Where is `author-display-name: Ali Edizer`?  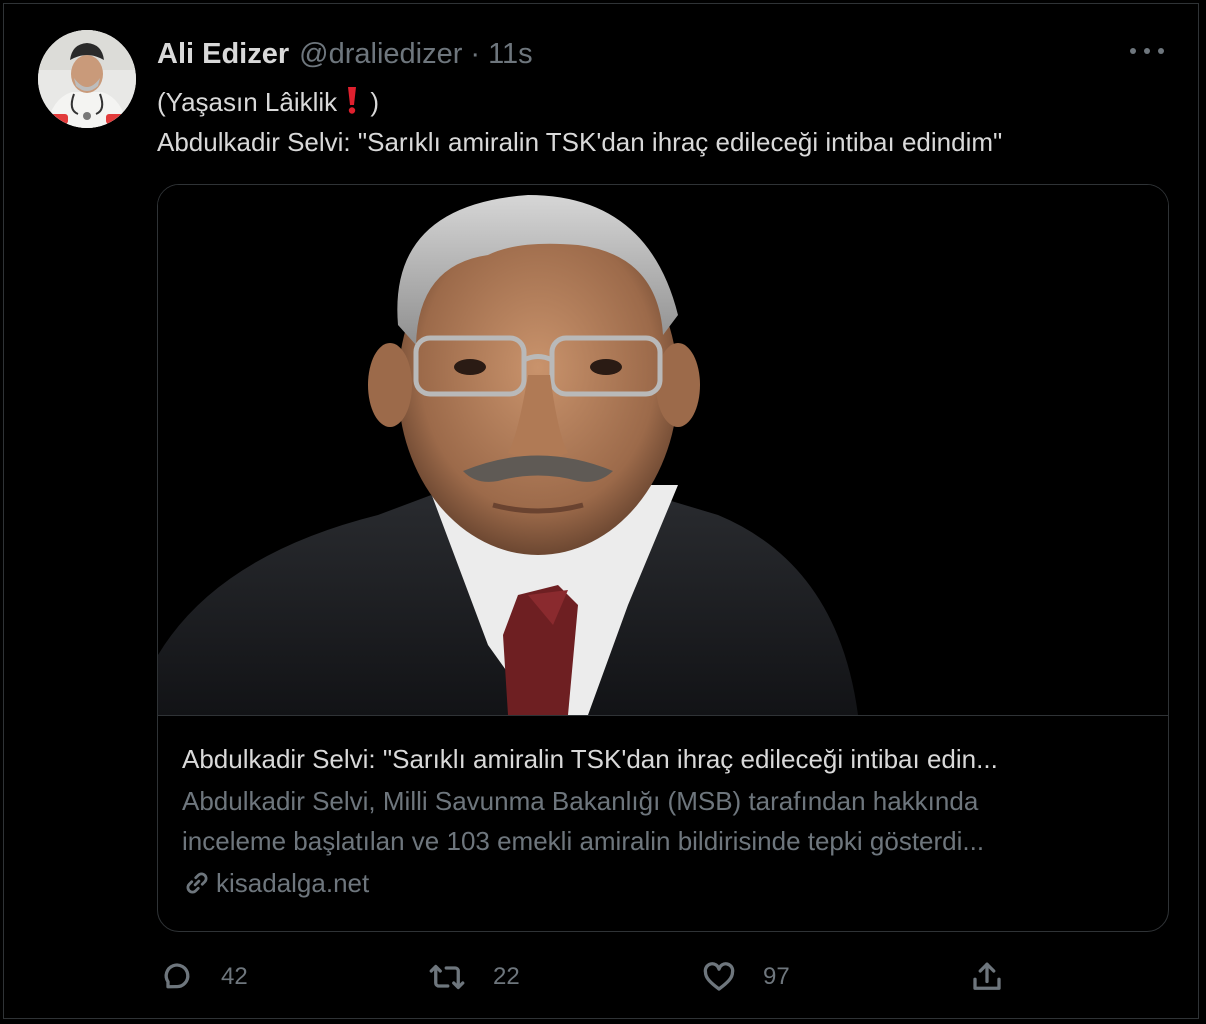
author-display-name: Ali Edizer is located at coordinates (223, 54).